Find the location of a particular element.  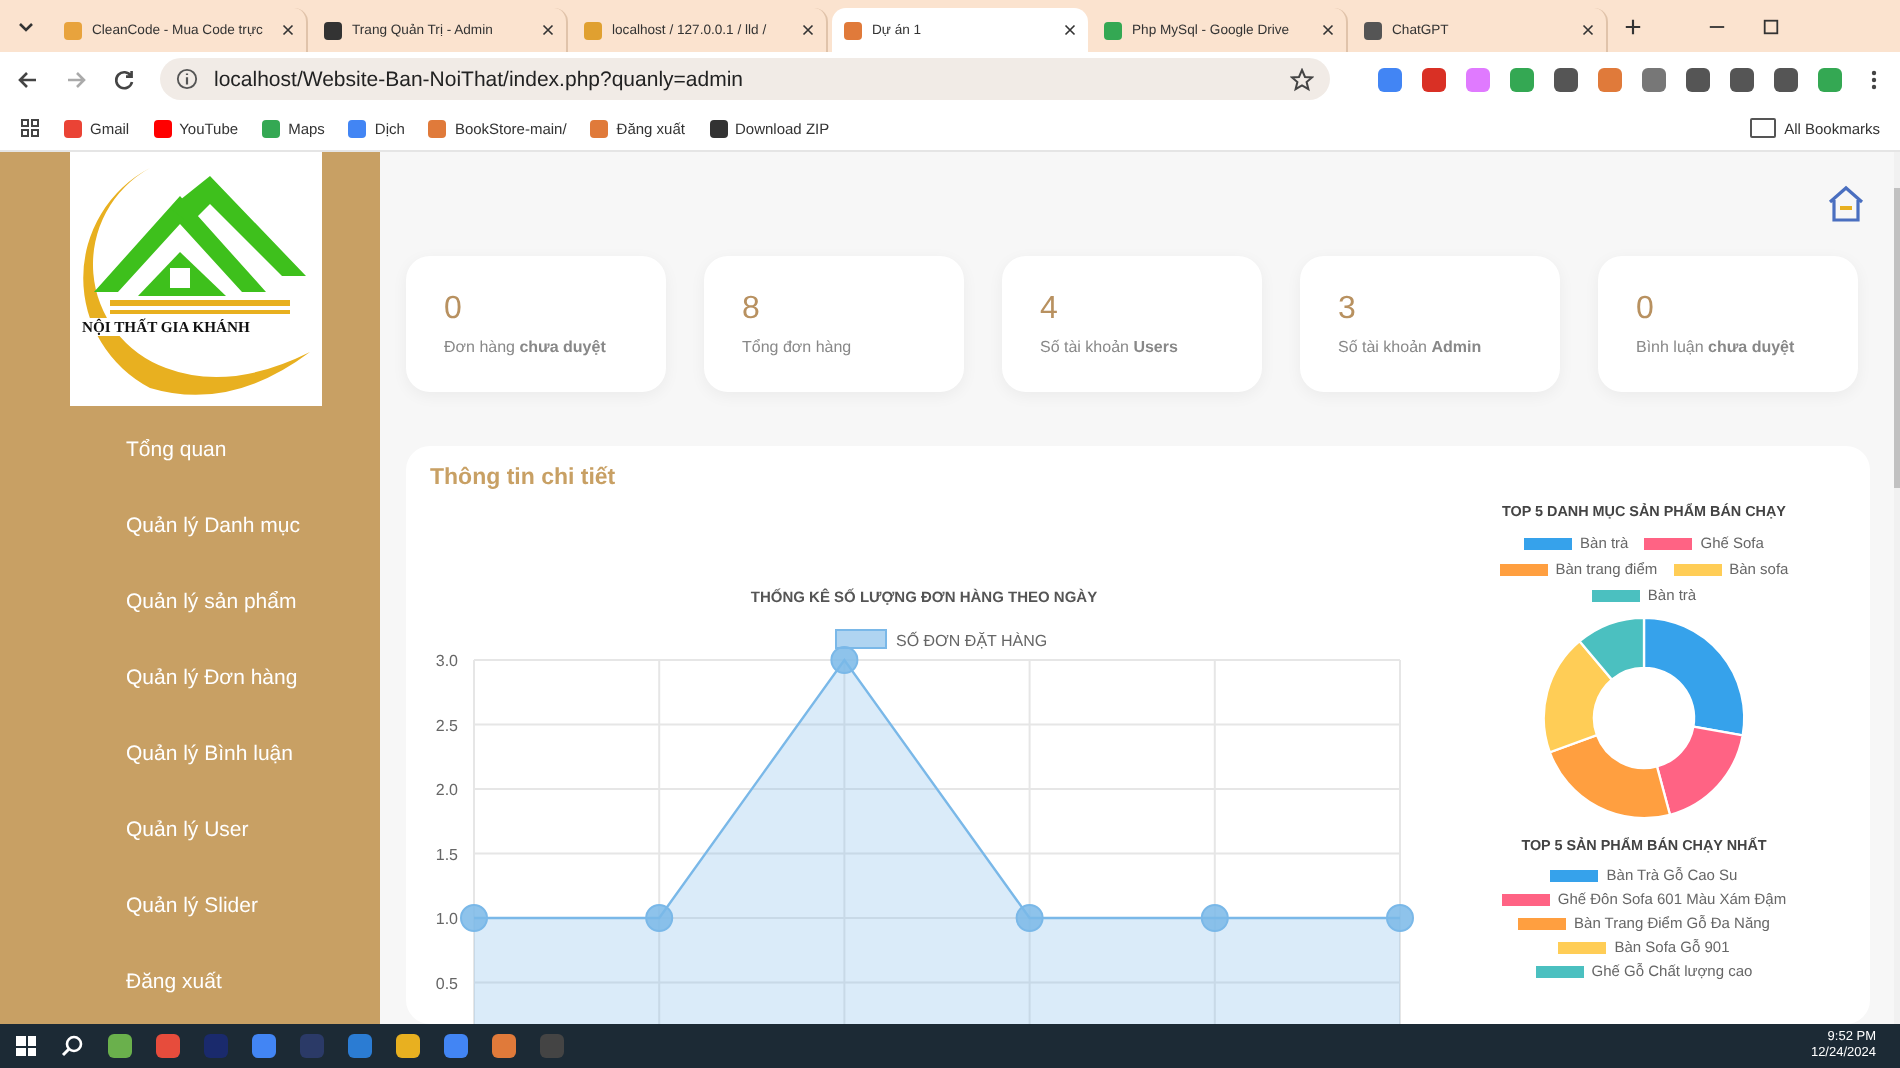

axis-tick-label: 1.5 is located at coordinates (446, 854).